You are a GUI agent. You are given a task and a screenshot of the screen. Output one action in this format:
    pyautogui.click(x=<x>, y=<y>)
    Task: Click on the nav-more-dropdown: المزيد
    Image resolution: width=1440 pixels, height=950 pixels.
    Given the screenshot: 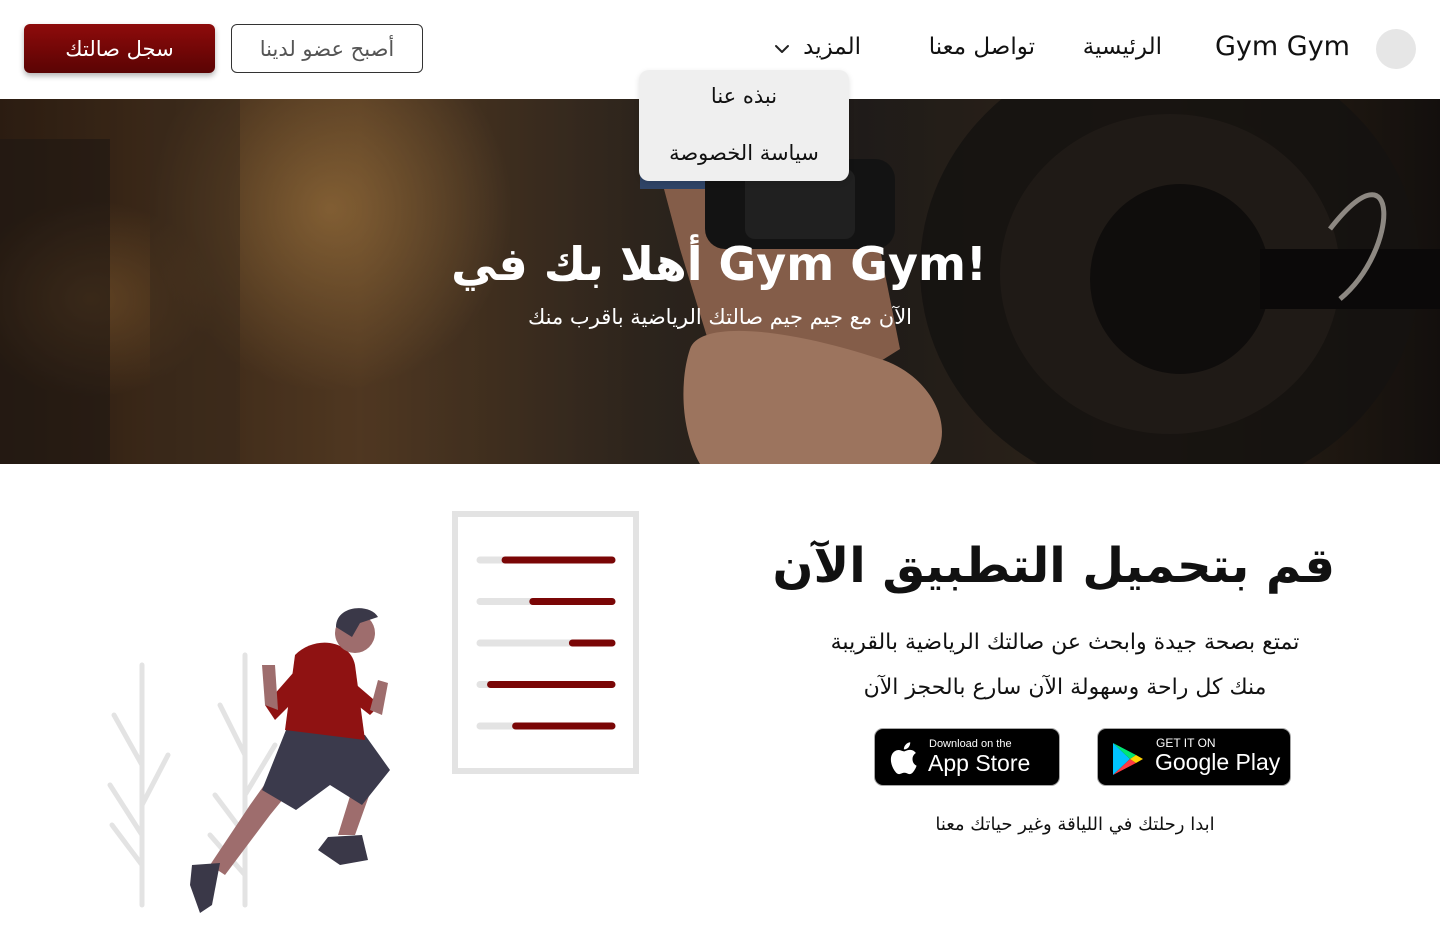 What is the action you would take?
    pyautogui.click(x=832, y=47)
    